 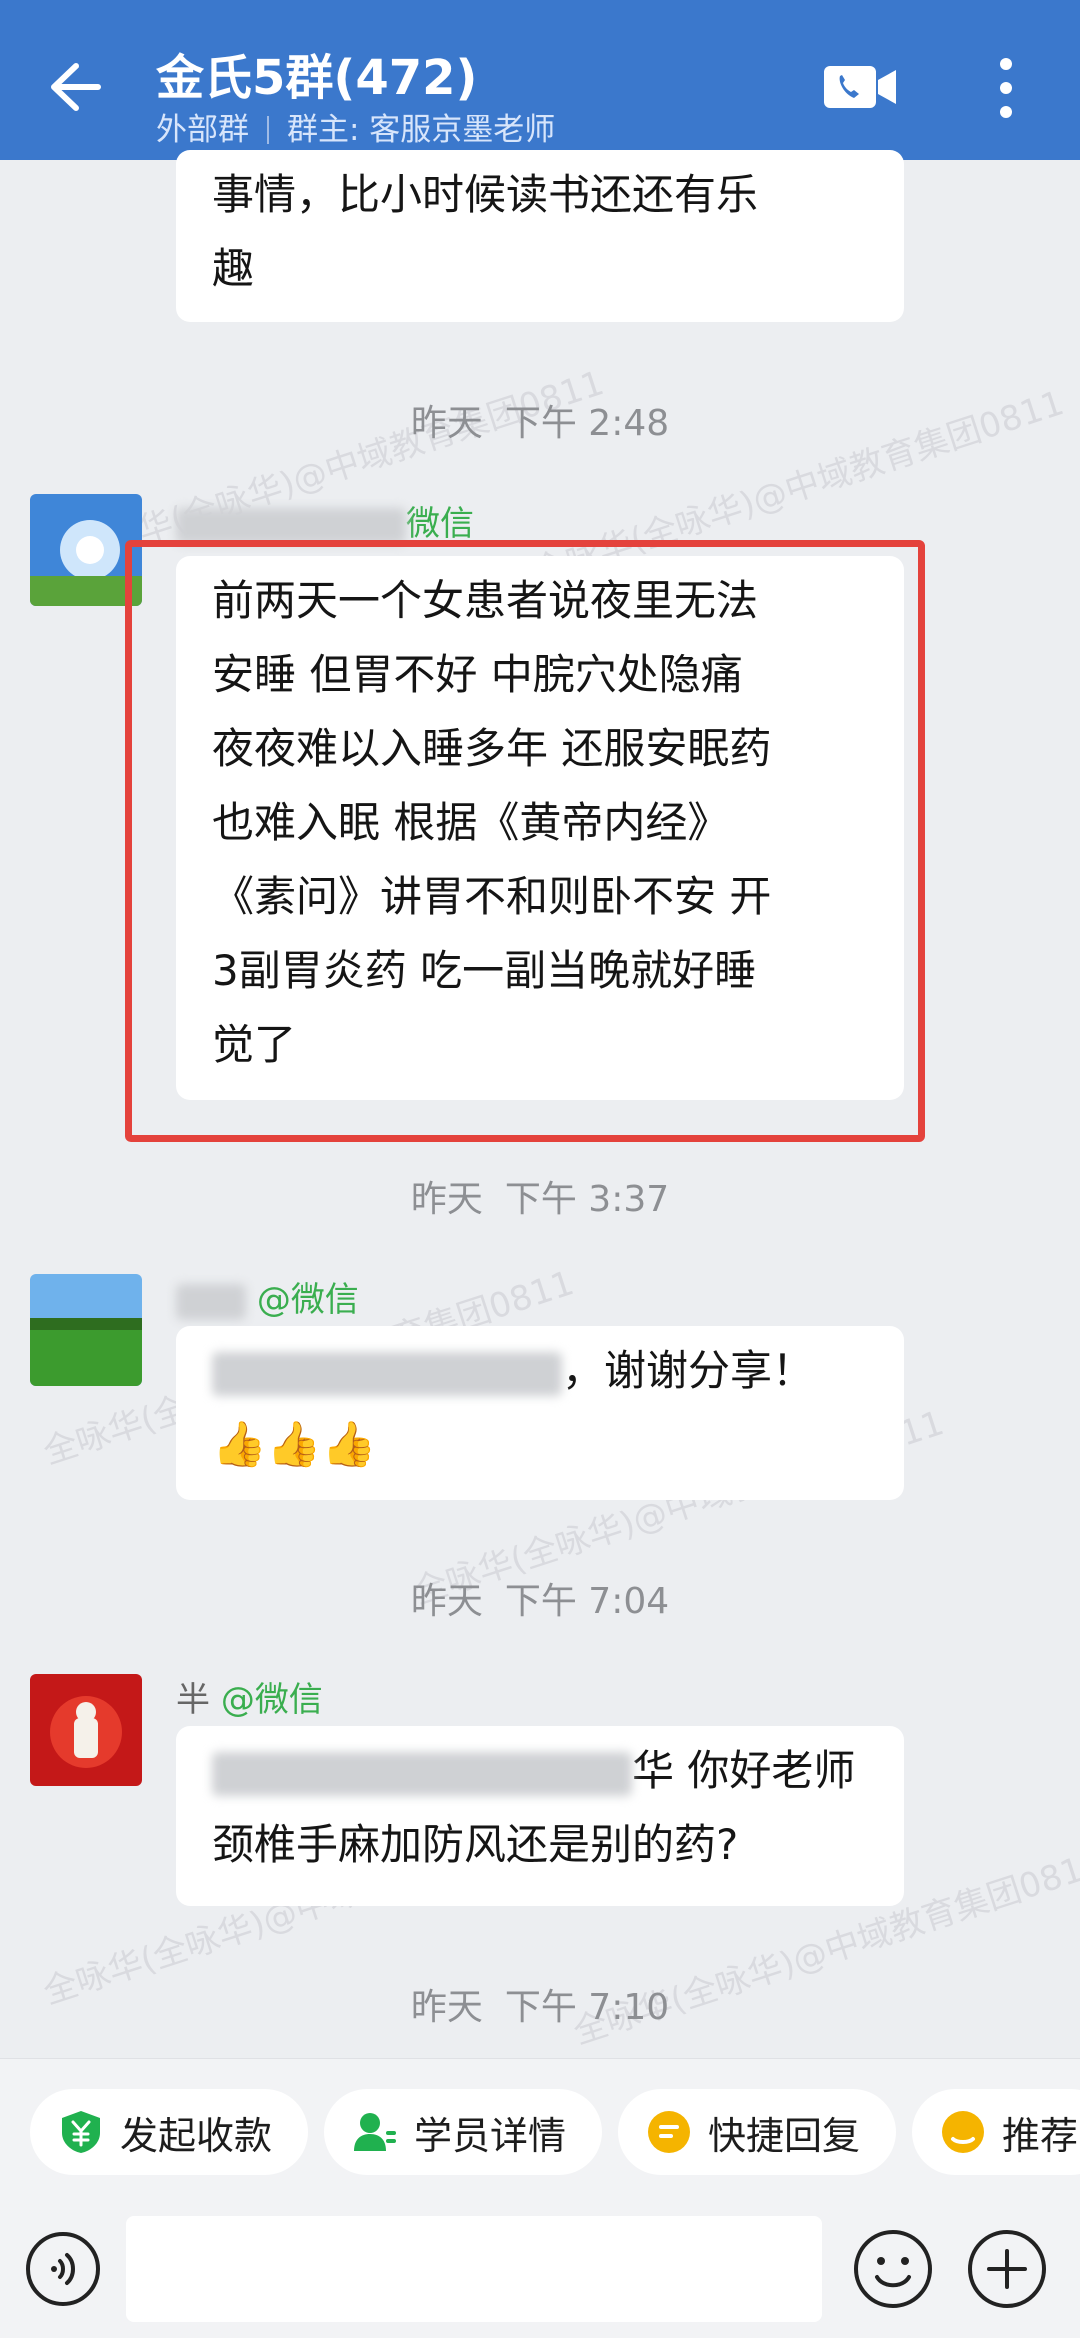 What do you see at coordinates (963, 2132) in the screenshot?
I see `recommend-icon` at bounding box center [963, 2132].